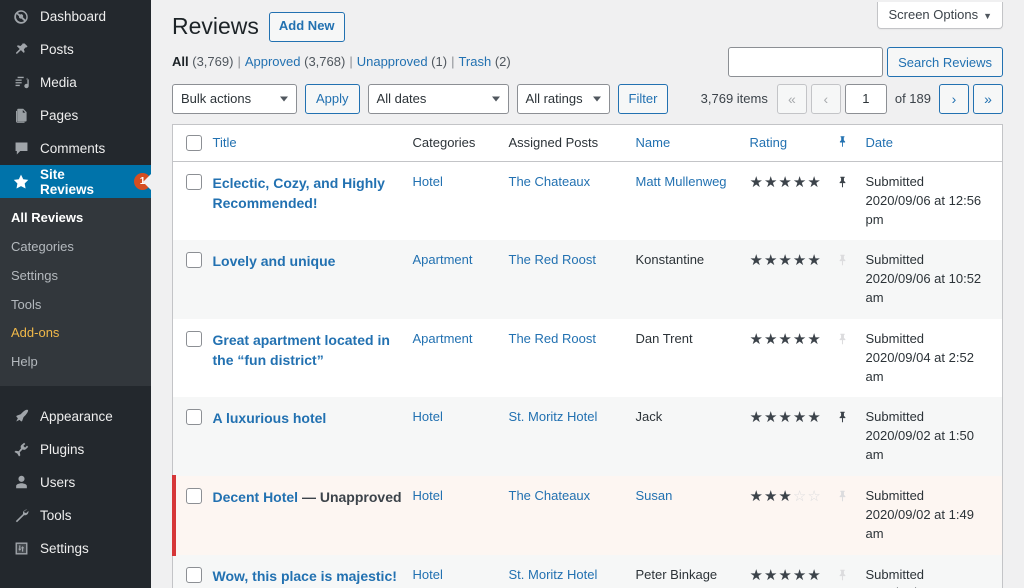 This screenshot has width=1024, height=588. Describe the element at coordinates (643, 98) in the screenshot. I see `filter-button: Filter` at that location.